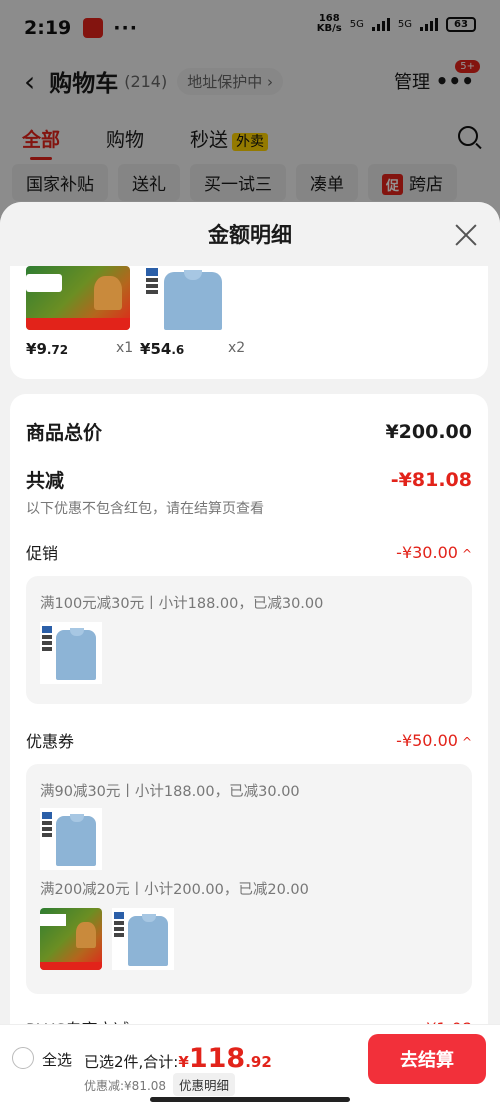 The height and width of the screenshot is (1111, 500). Describe the element at coordinates (71, 653) in the screenshot. I see `promo-shirt-thumb` at that location.